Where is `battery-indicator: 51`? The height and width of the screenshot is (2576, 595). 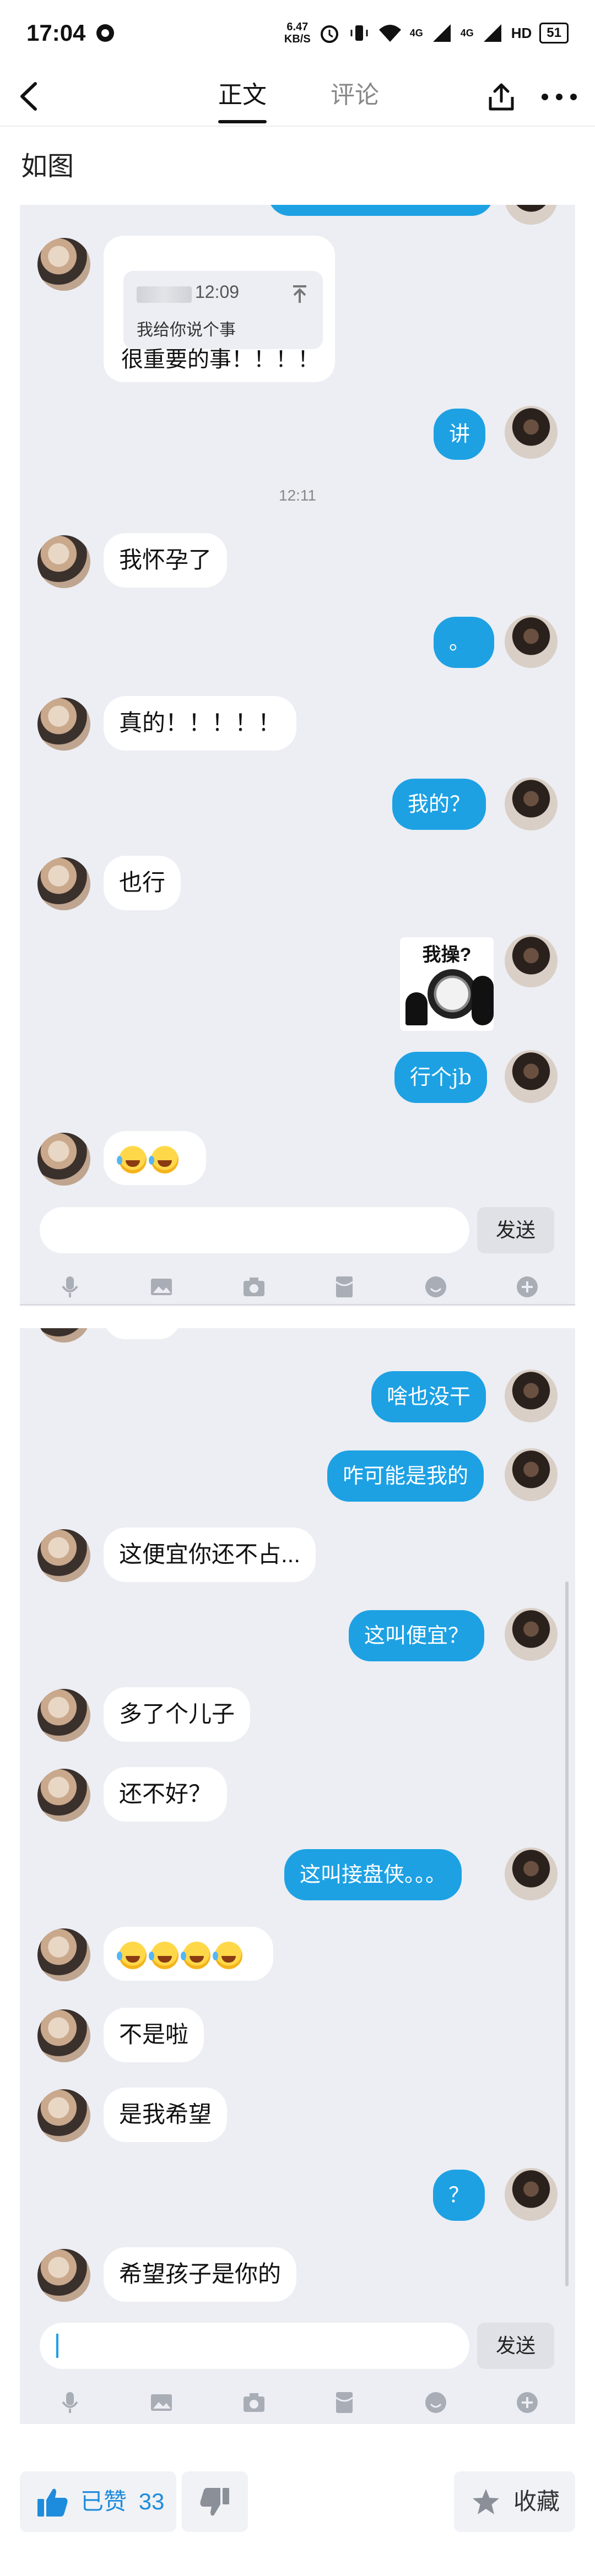 battery-indicator: 51 is located at coordinates (554, 33).